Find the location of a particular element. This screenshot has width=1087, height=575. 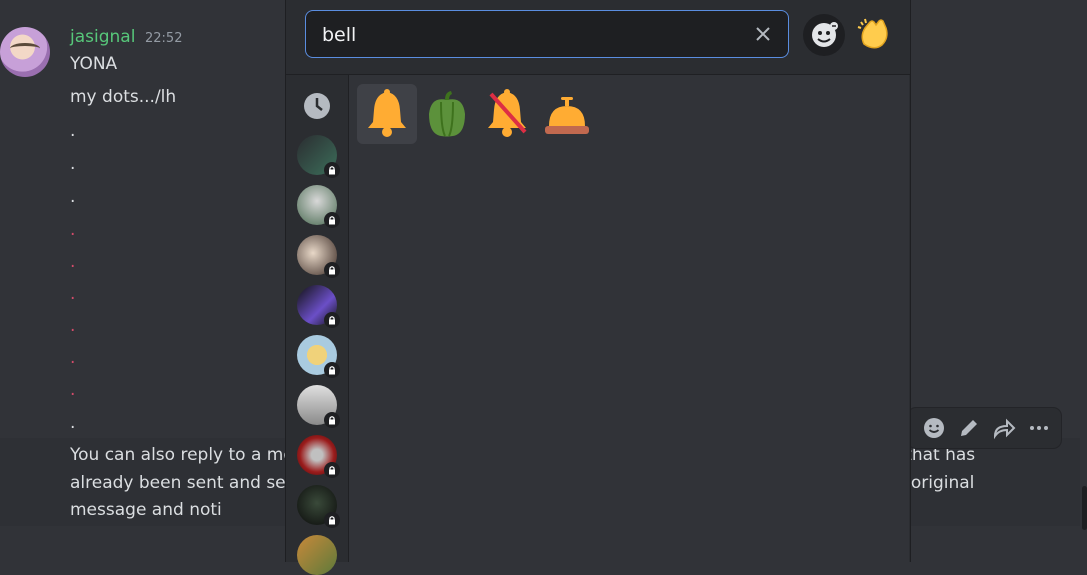

skin-tone-face-icon is located at coordinates (824, 35).